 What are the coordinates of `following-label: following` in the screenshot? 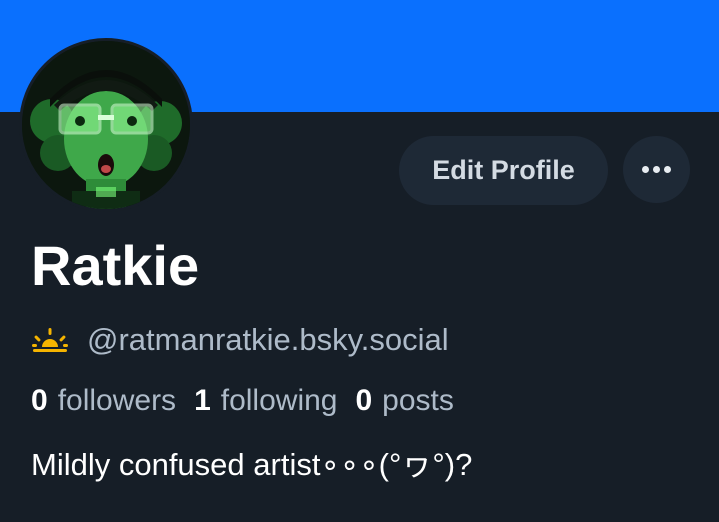 It's located at (279, 400).